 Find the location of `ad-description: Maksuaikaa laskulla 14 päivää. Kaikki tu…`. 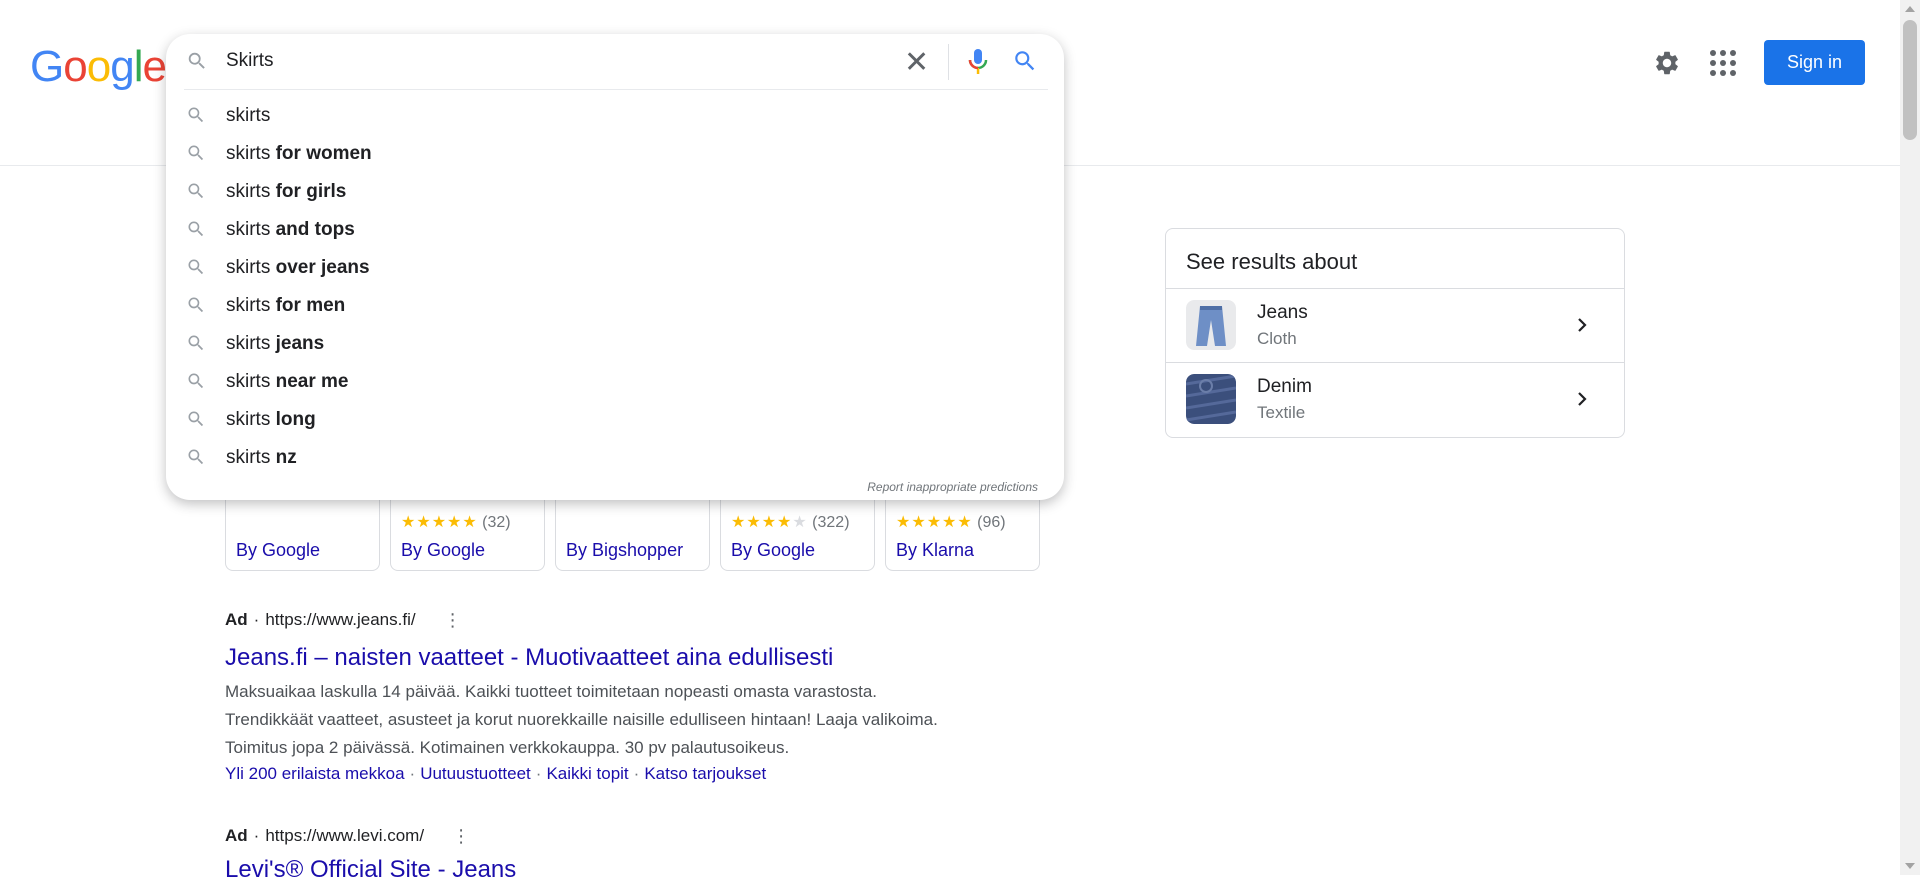

ad-description: Maksuaikaa laskulla 14 päivää. Kaikki tu… is located at coordinates (581, 719).